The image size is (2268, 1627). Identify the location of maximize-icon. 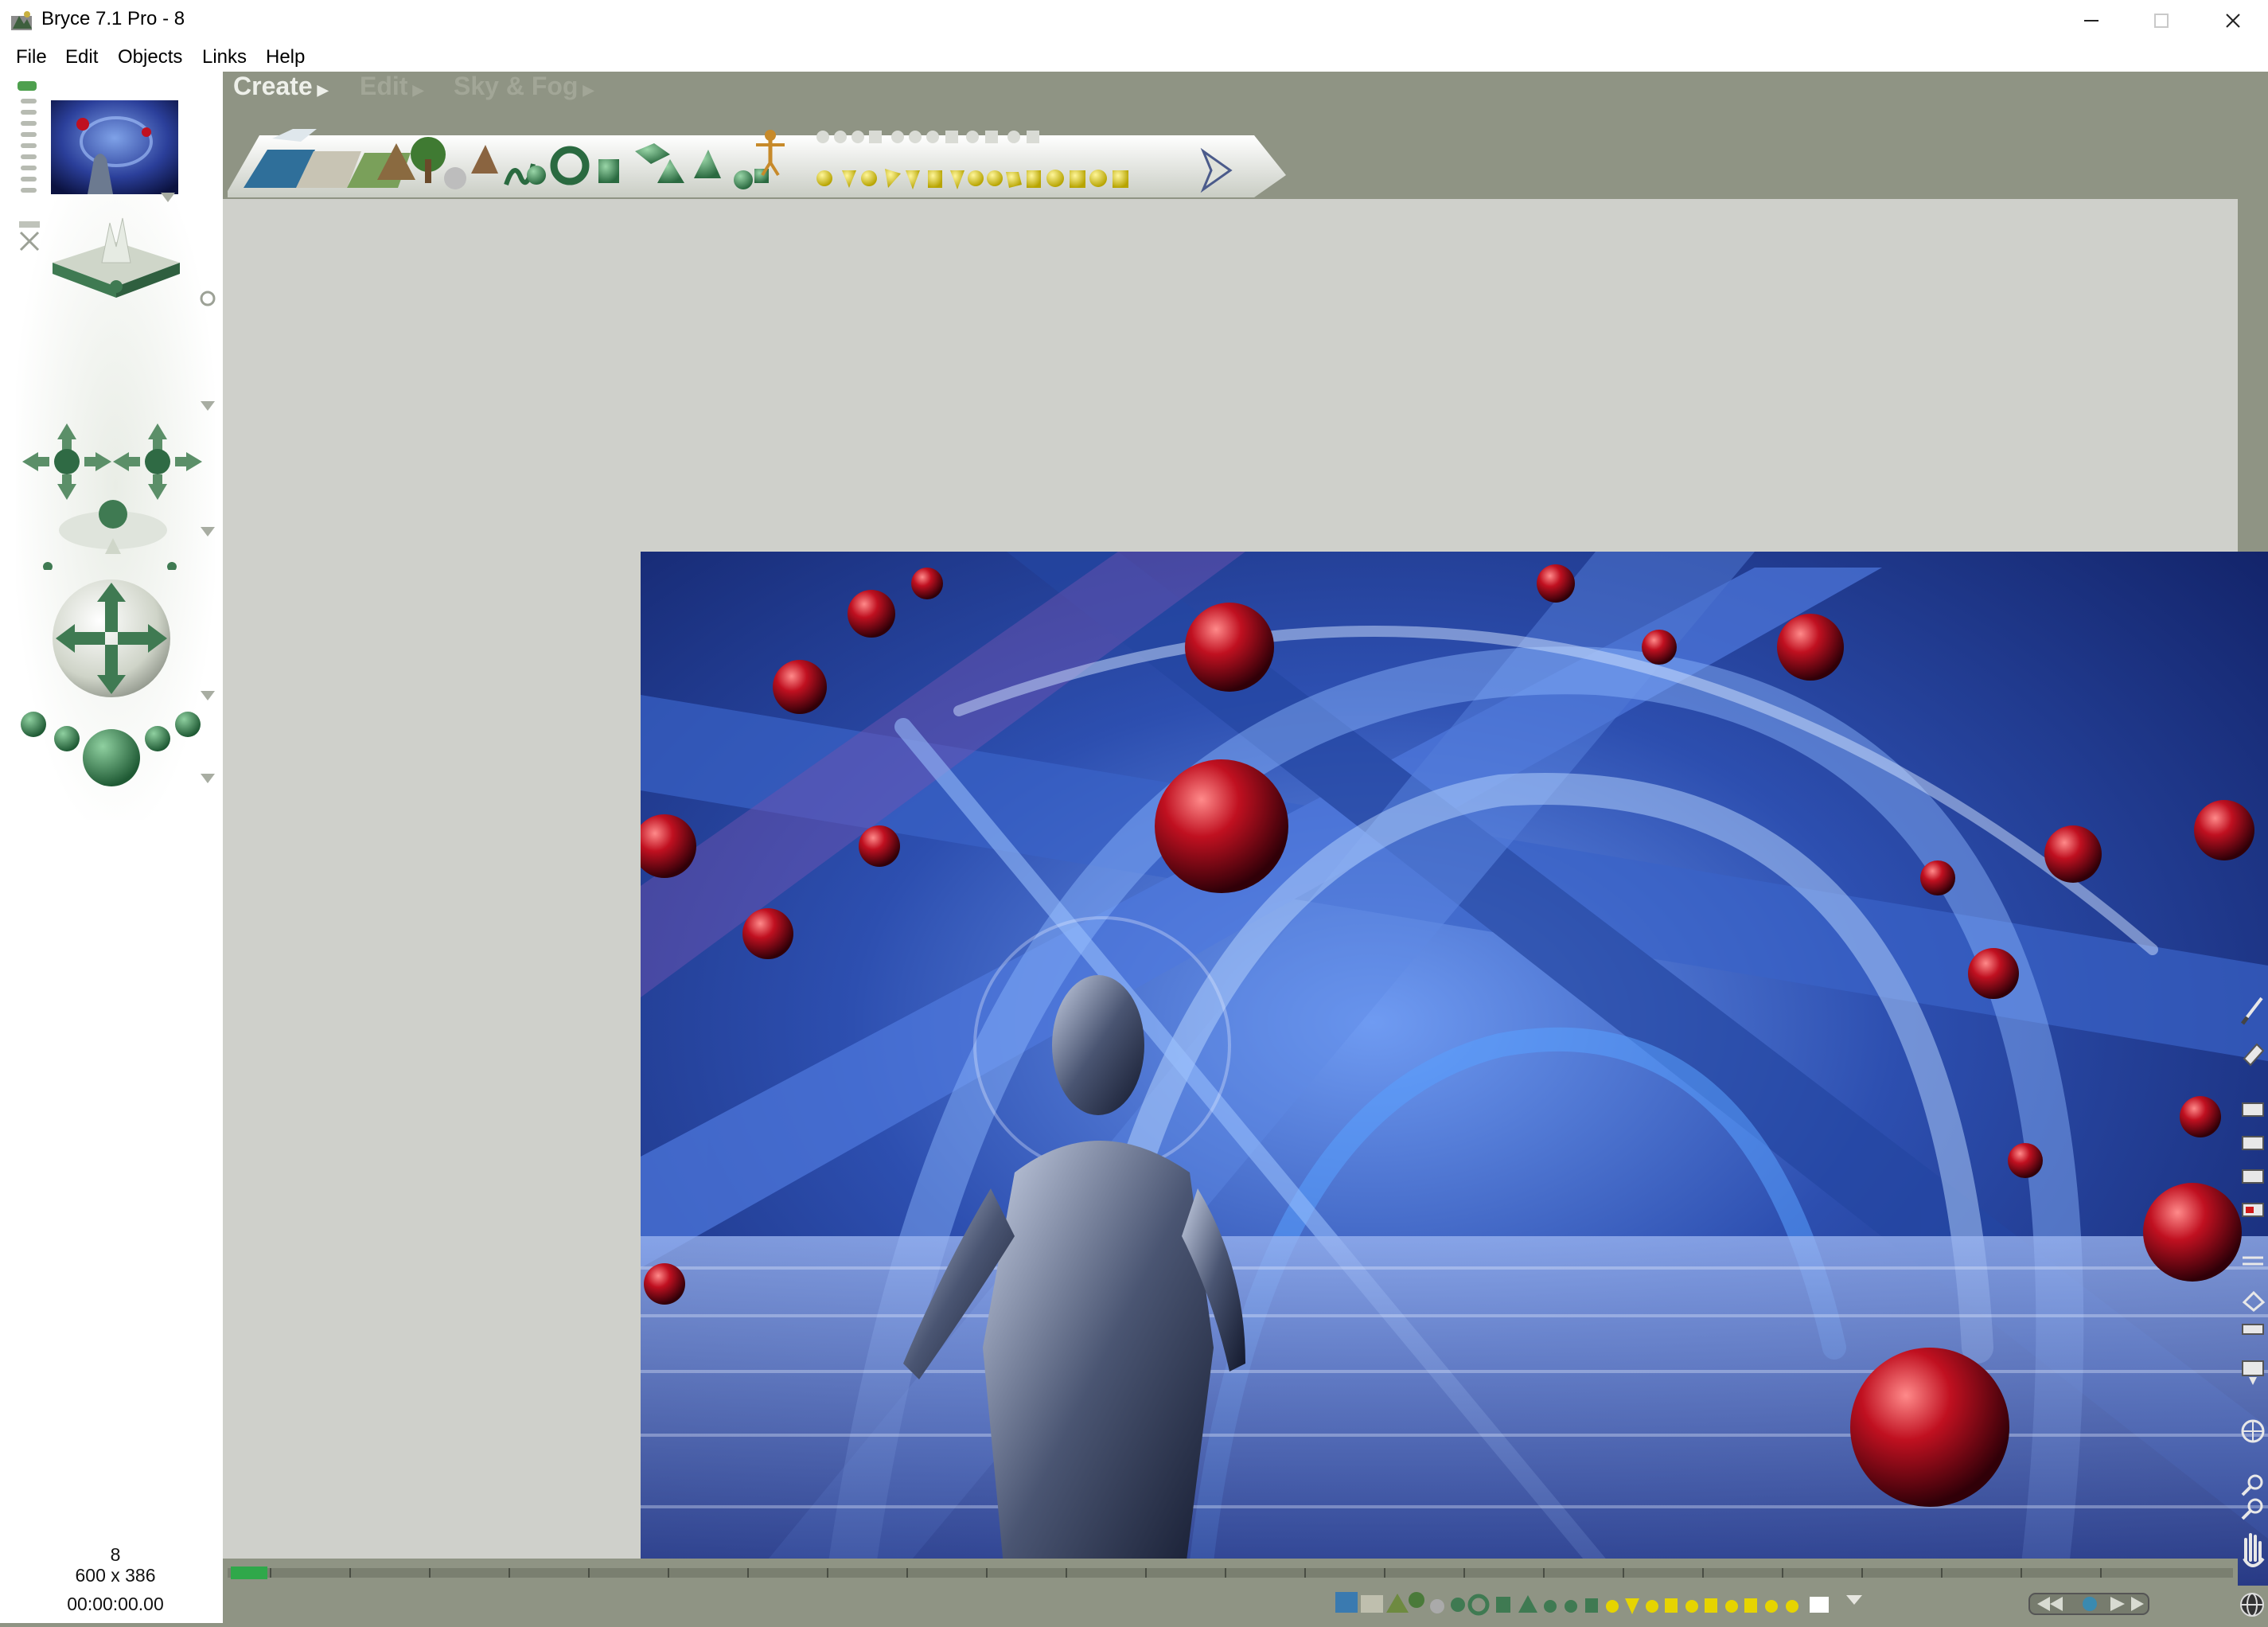
(2161, 21).